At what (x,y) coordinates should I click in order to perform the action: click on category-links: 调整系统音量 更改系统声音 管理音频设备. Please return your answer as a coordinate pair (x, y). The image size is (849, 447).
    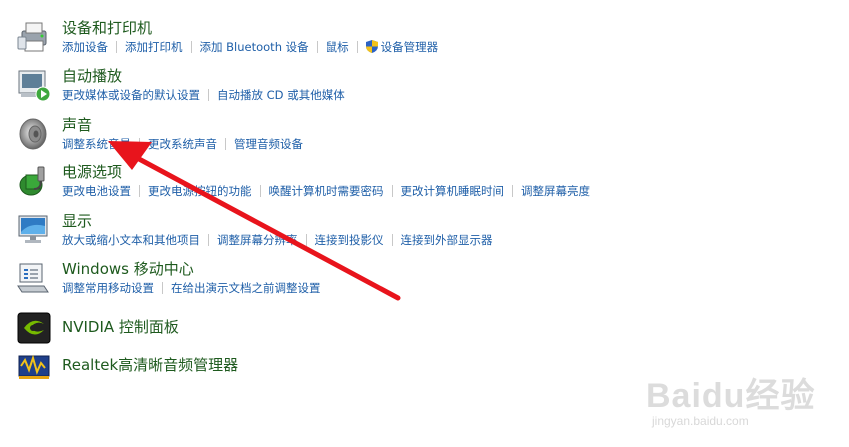
    Looking at the image, I should click on (182, 144).